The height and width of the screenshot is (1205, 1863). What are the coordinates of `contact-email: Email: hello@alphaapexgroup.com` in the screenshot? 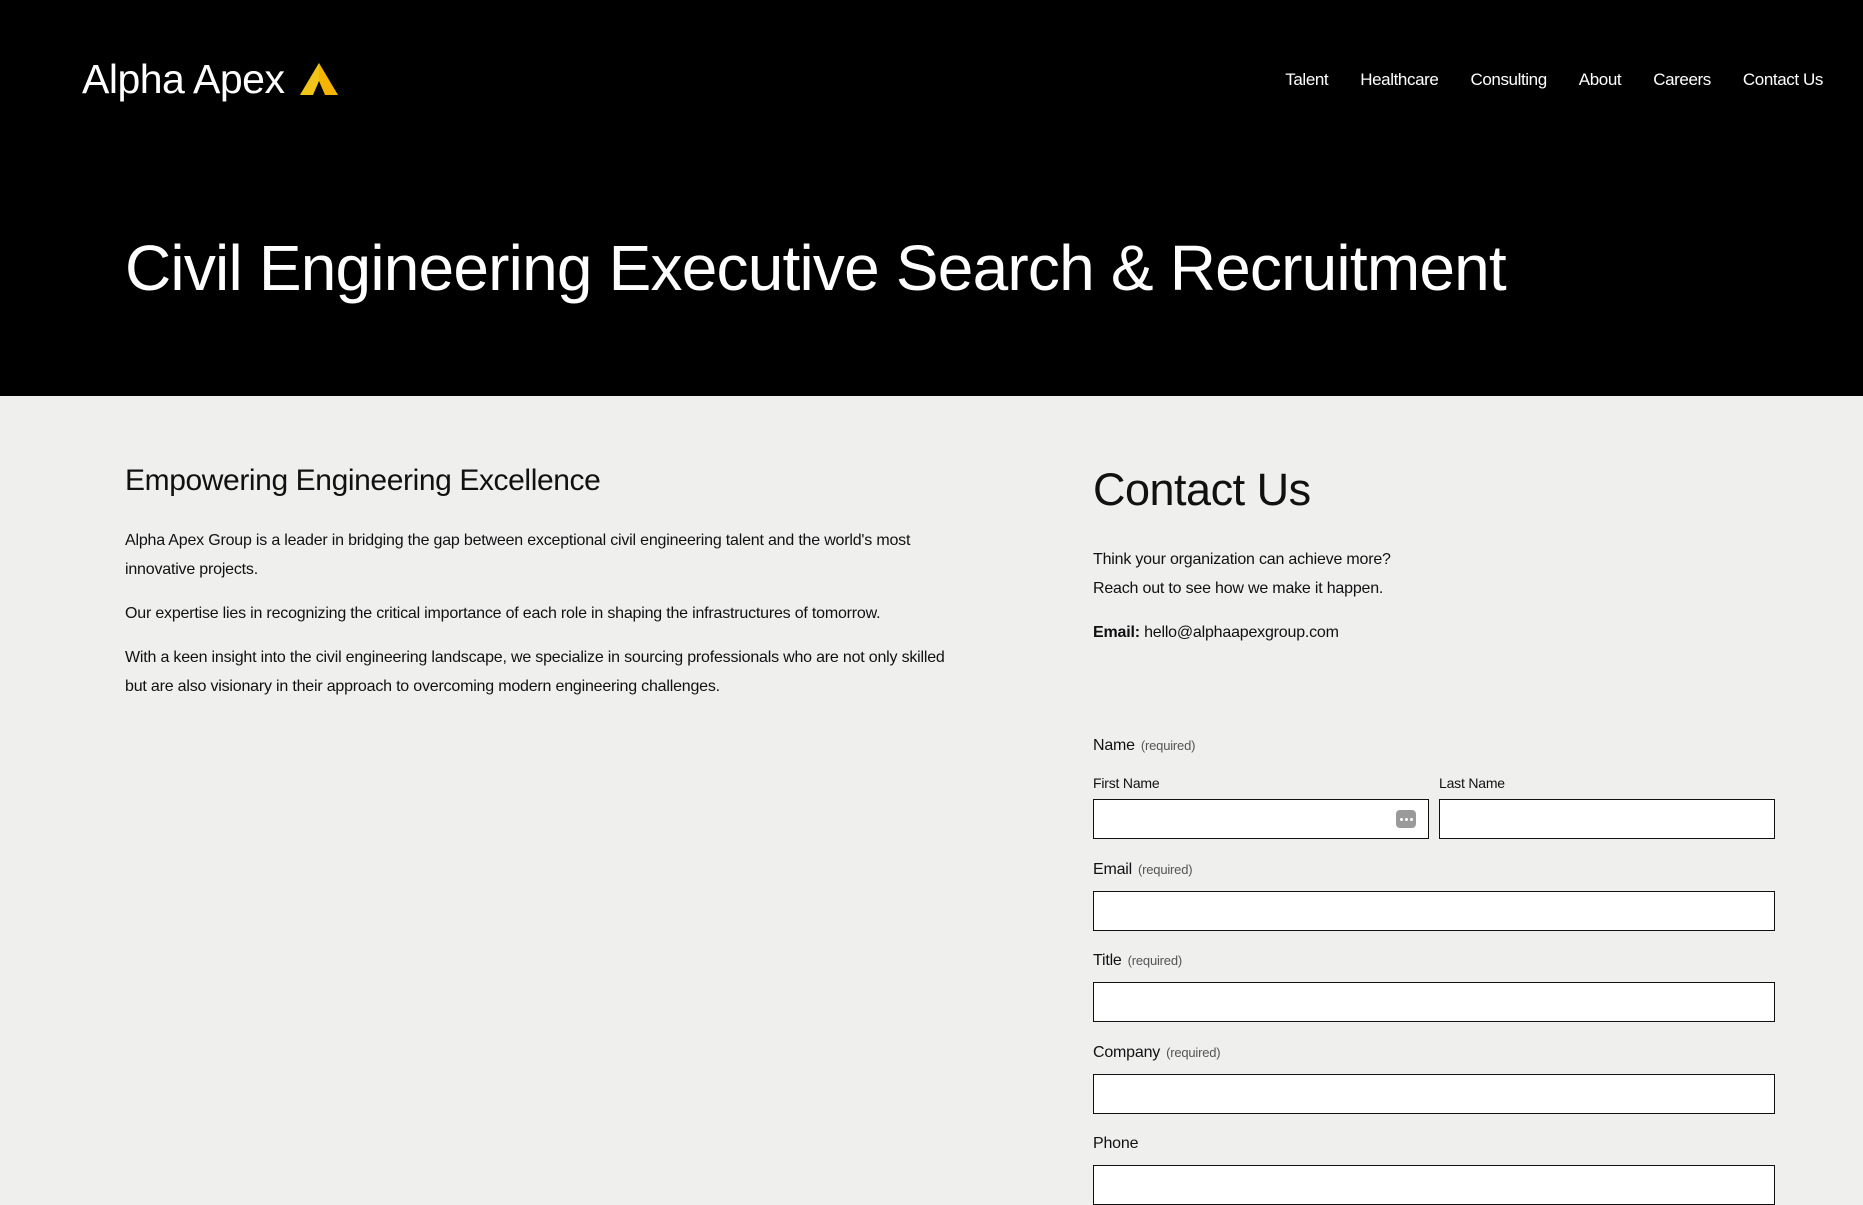 It's located at (1434, 632).